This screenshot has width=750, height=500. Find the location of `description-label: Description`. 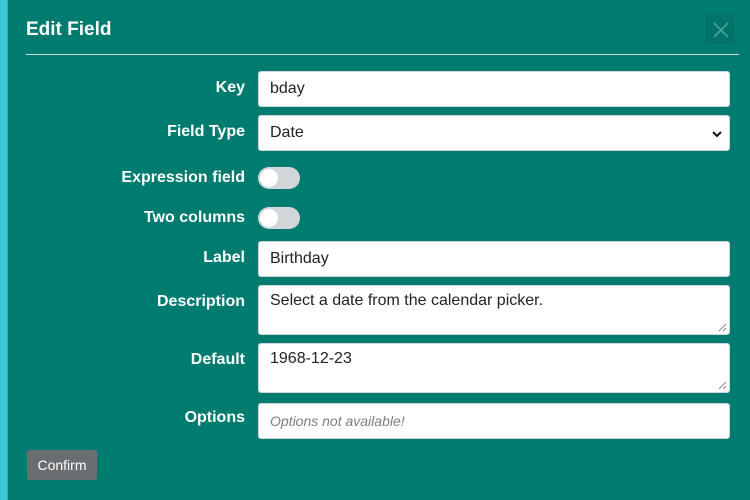

description-label: Description is located at coordinates (200, 301).